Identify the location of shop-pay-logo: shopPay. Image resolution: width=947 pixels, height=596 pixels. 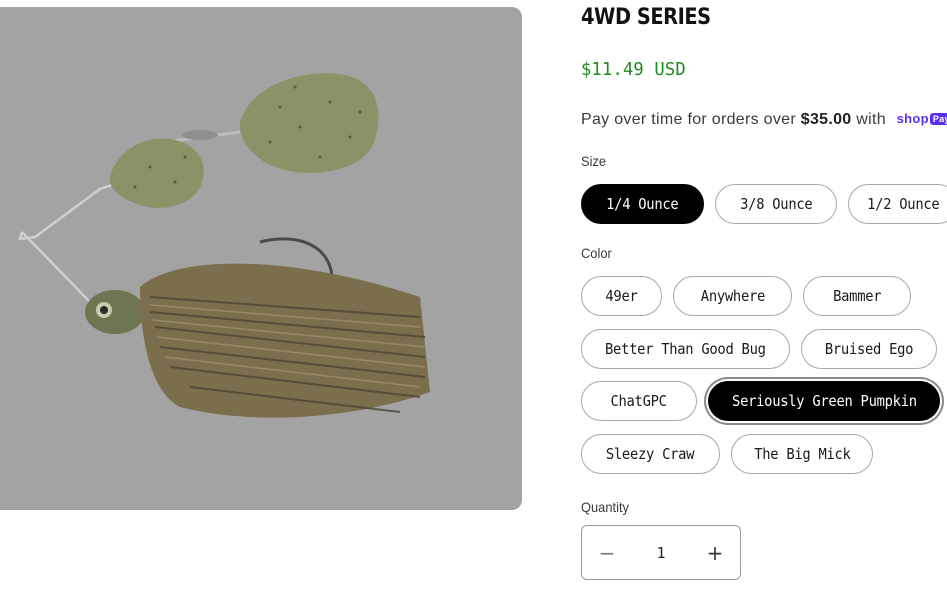
(922, 118).